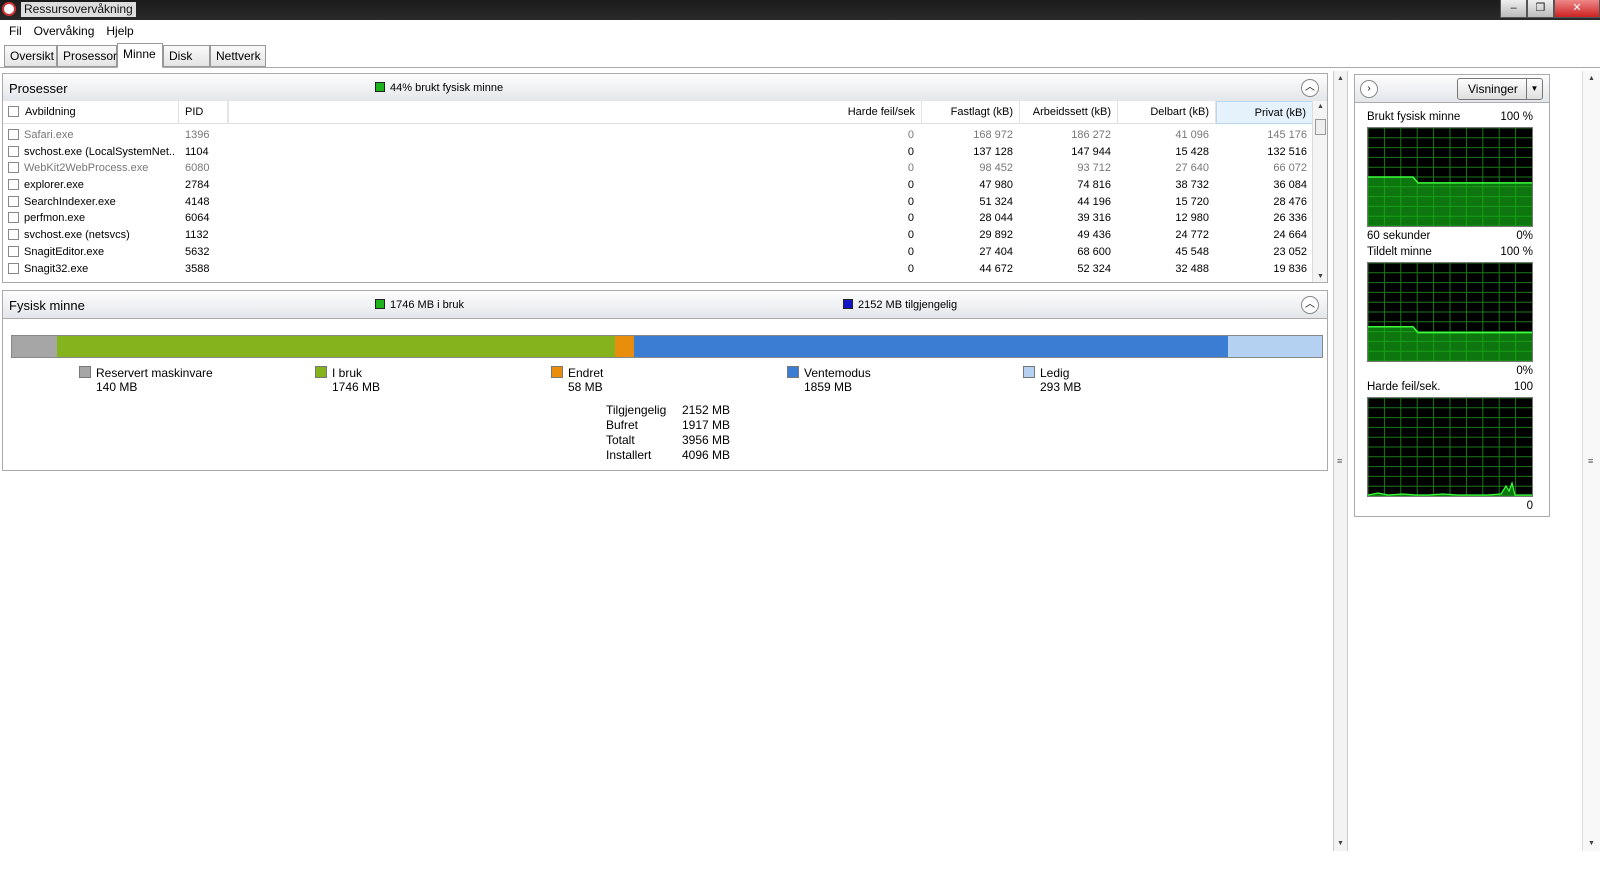 This screenshot has height=870, width=1600. I want to click on close-button: ✕, so click(1577, 9).